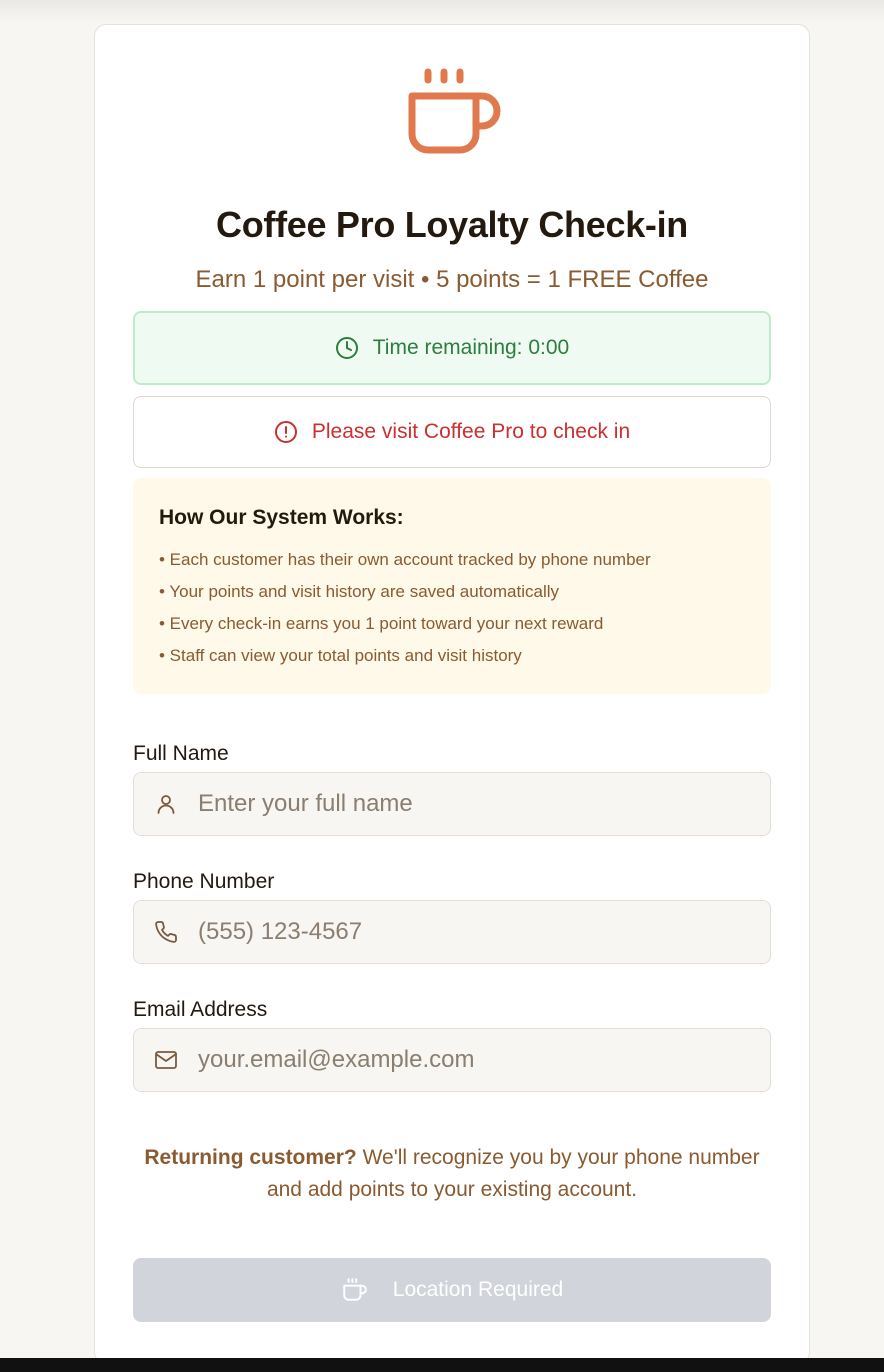  I want to click on time-remaining-text: Time remaining: 0:00, so click(471, 347).